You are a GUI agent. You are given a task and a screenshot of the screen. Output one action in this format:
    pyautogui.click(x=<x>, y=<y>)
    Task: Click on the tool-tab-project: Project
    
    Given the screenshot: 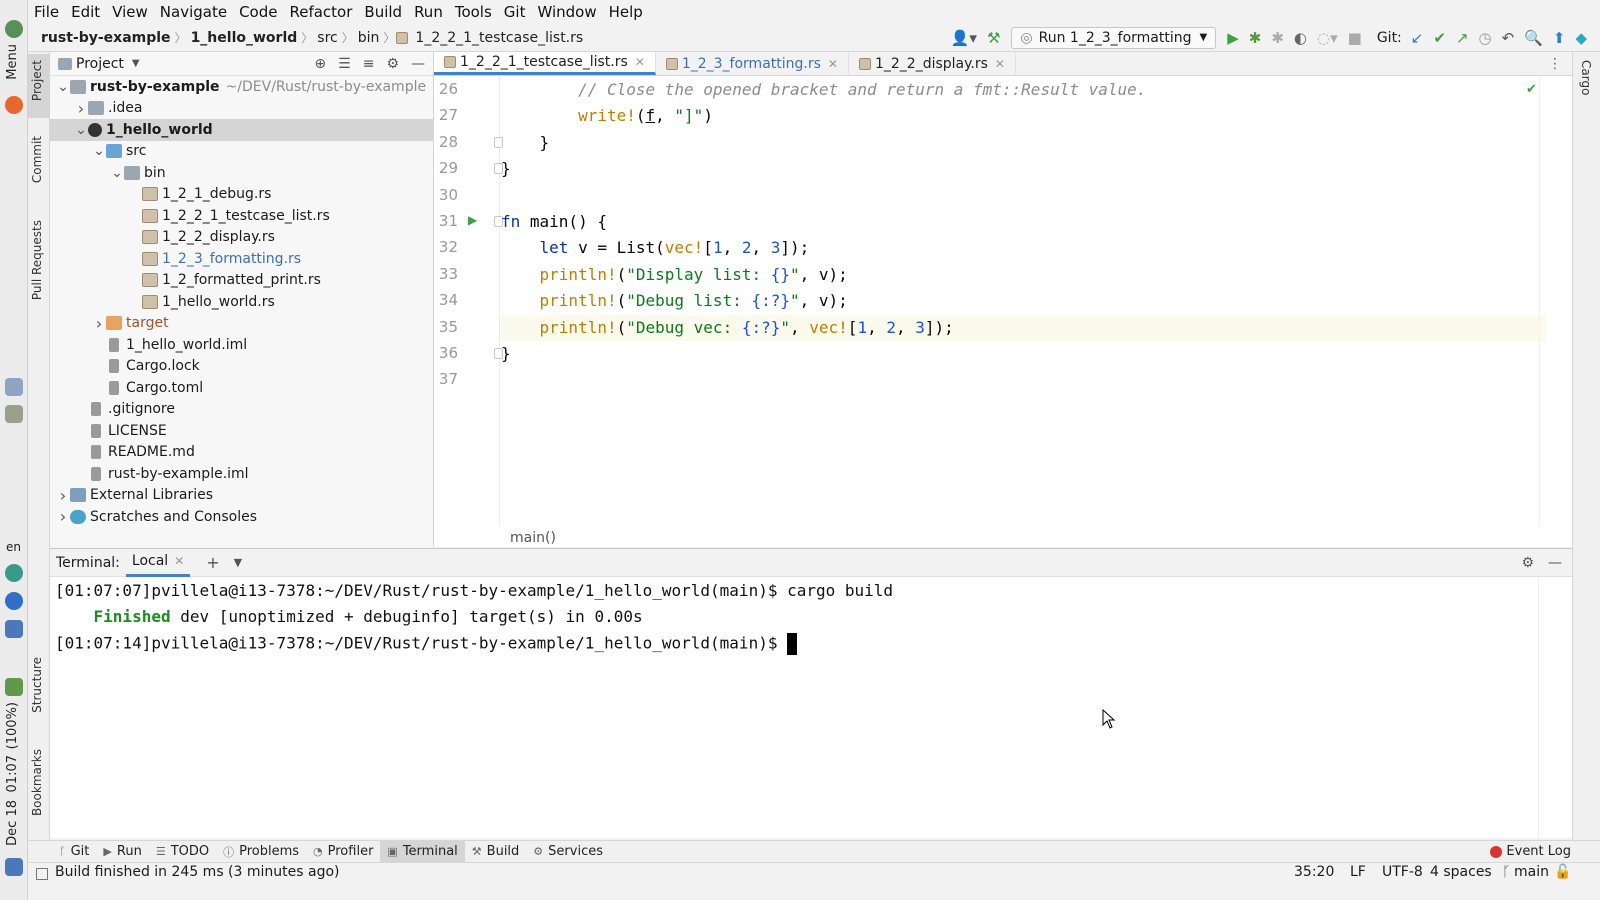 What is the action you would take?
    pyautogui.click(x=37, y=80)
    